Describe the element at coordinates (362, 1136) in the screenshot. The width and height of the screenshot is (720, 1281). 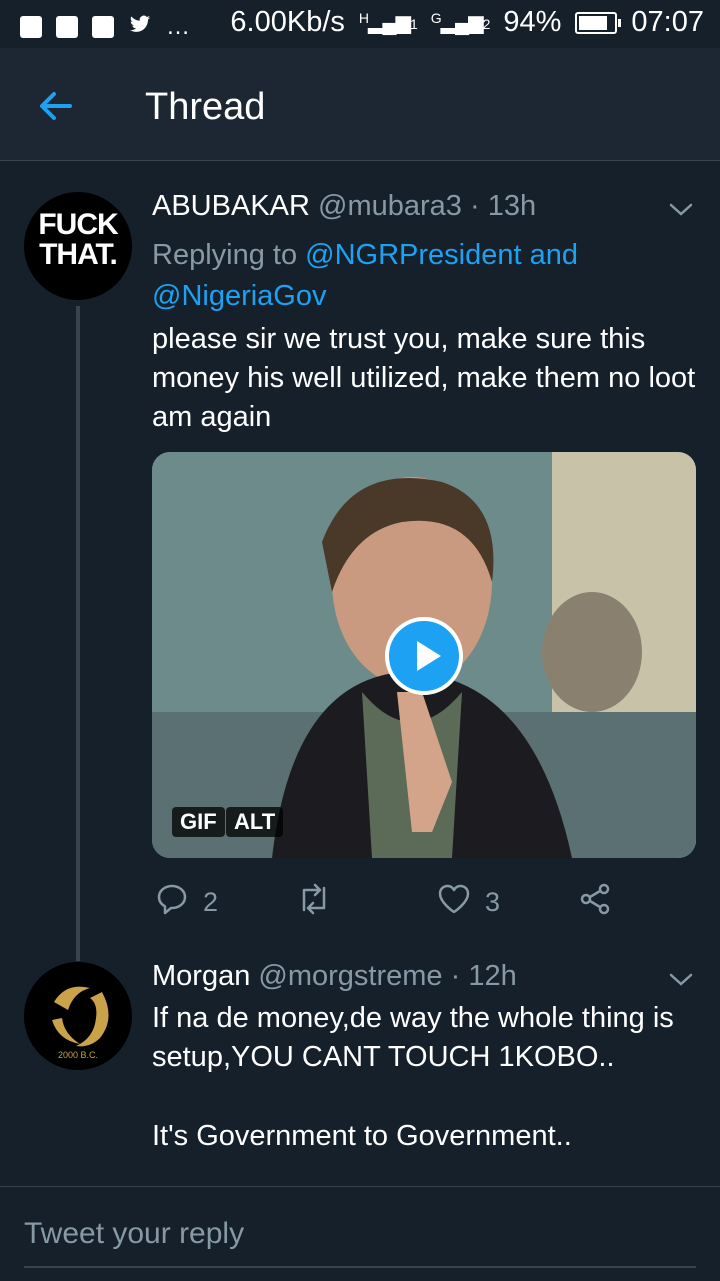
I see `tweet-text: It's Government to Government..` at that location.